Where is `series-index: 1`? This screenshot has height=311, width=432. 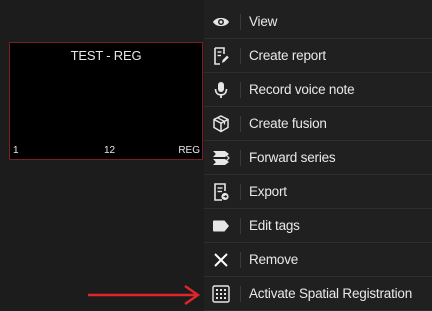 series-index: 1 is located at coordinates (16, 150).